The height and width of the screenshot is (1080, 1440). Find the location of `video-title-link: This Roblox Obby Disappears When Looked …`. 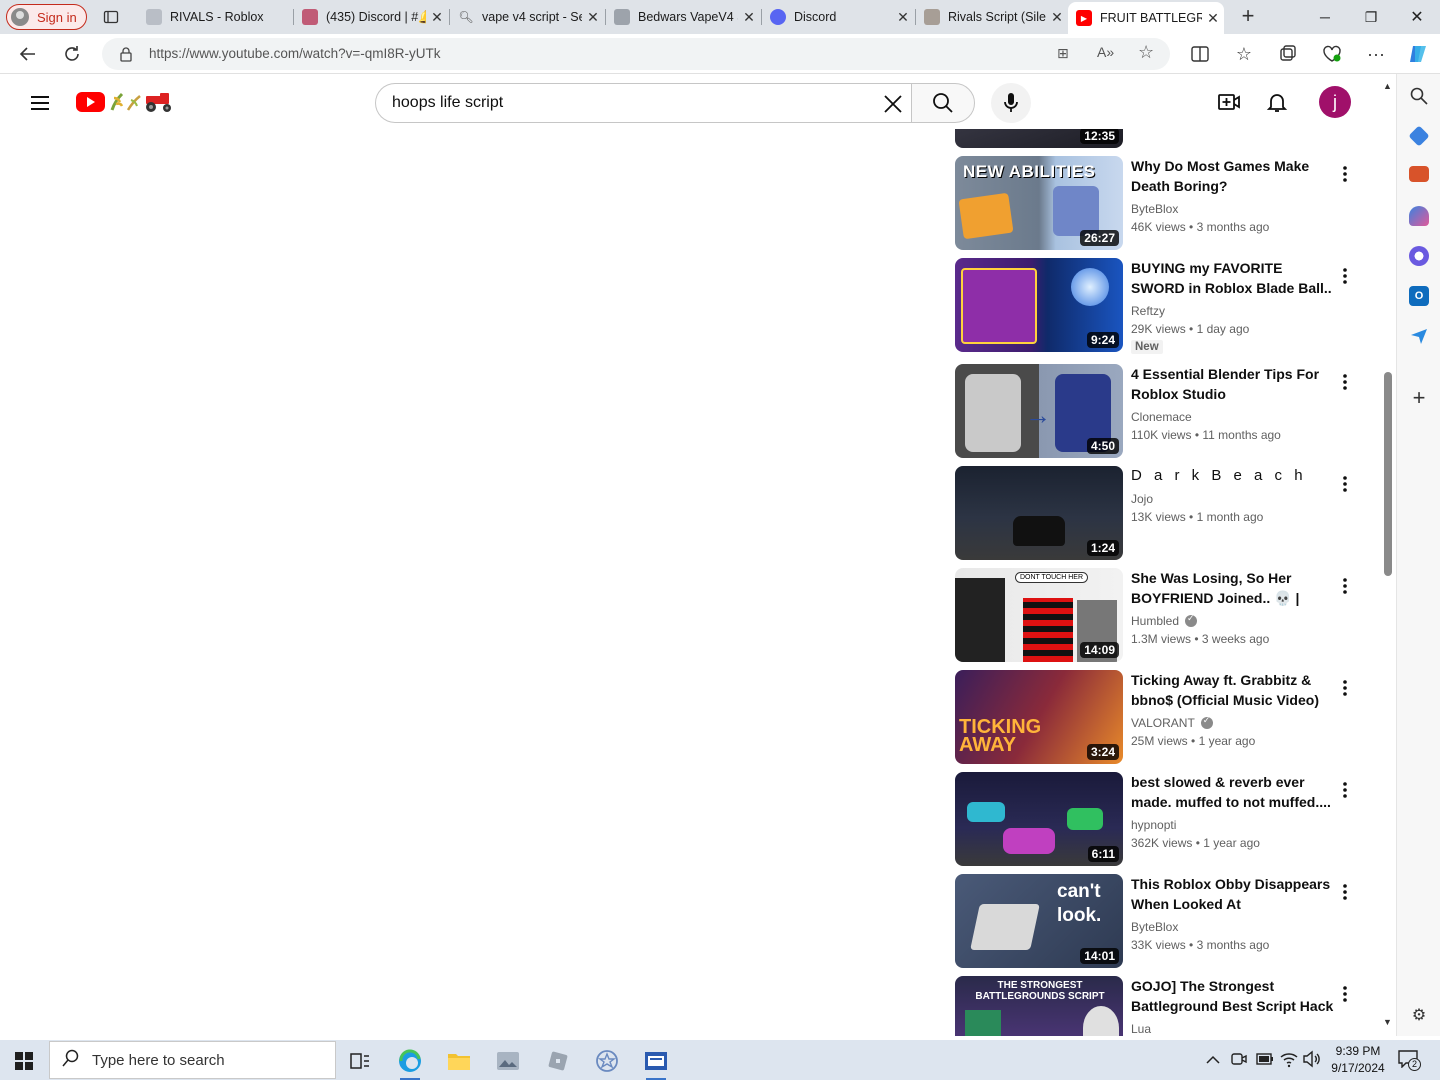

video-title-link: This Roblox Obby Disappears When Looked … is located at coordinates (1233, 894).